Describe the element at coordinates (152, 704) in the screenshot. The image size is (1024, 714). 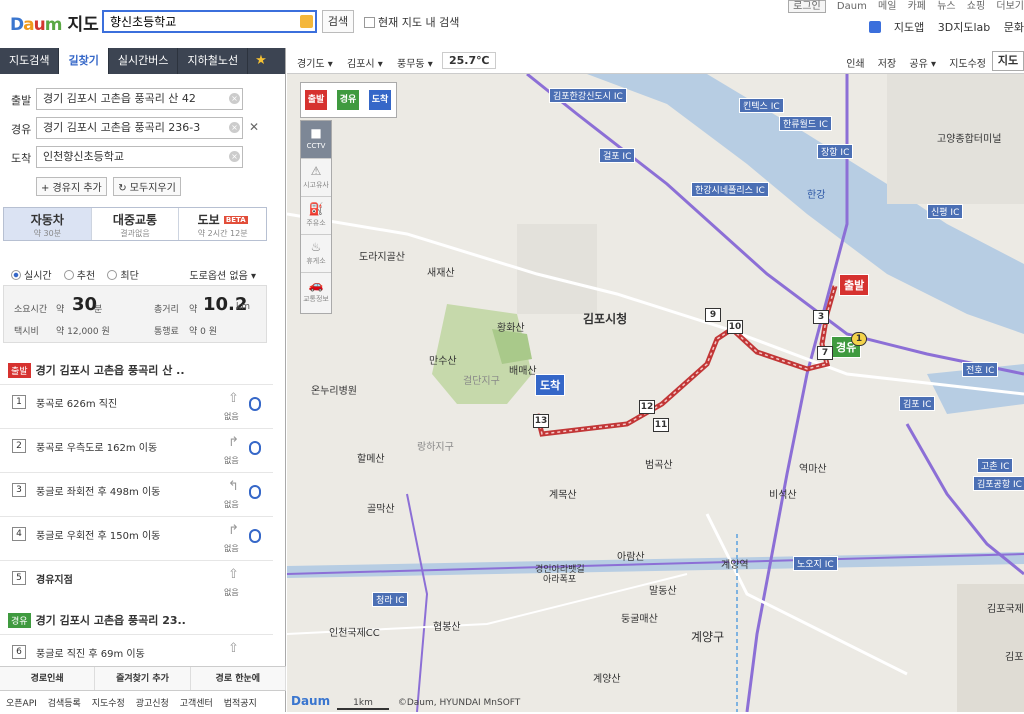
I see `footer-link-ads: 광고신청` at that location.